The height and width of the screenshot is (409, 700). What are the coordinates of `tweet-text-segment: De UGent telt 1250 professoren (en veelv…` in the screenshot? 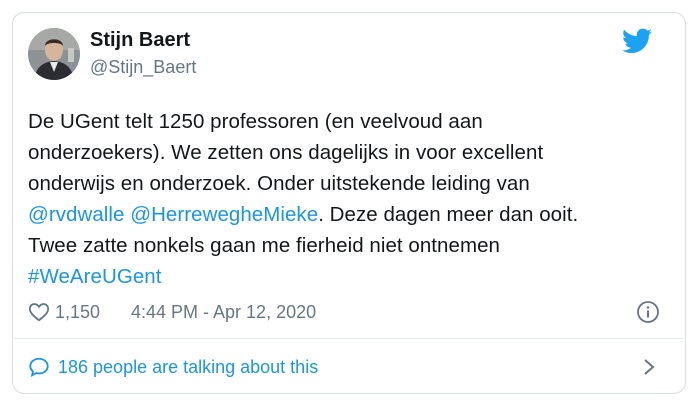 It's located at (255, 121).